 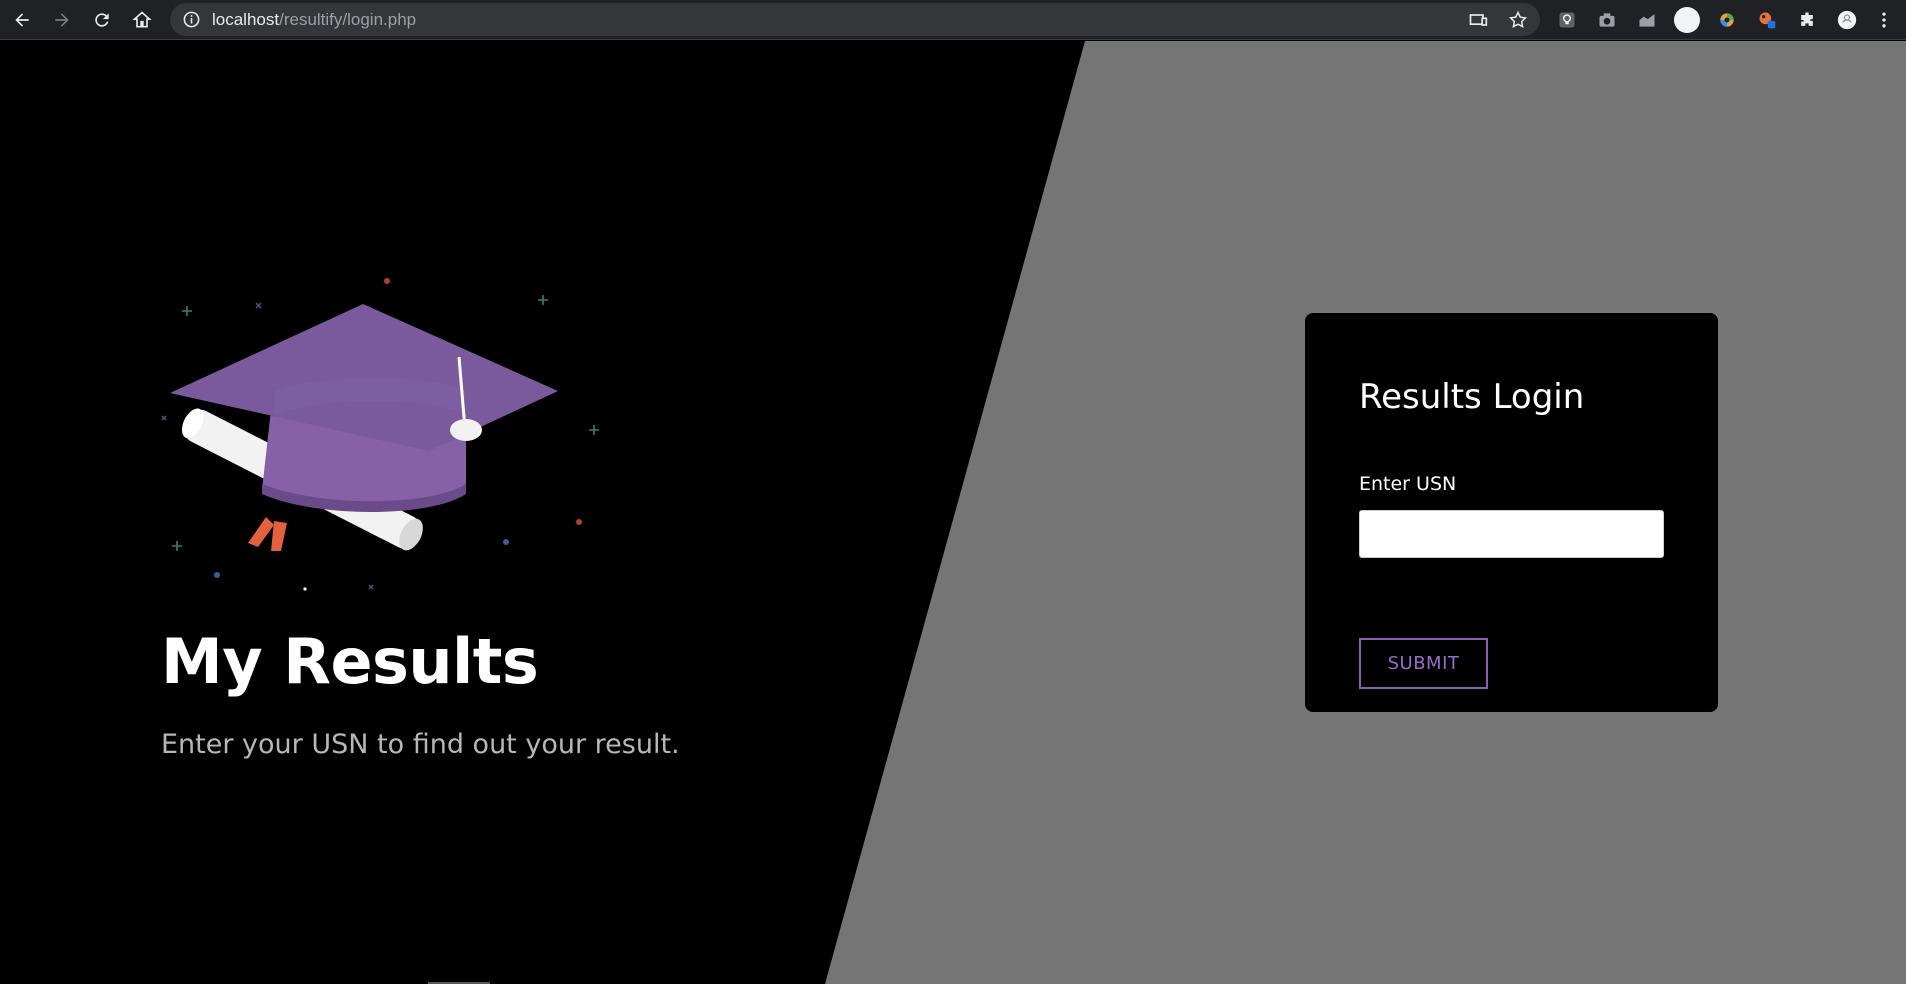 I want to click on url-text: localhost/resultify/login.php, so click(x=314, y=20).